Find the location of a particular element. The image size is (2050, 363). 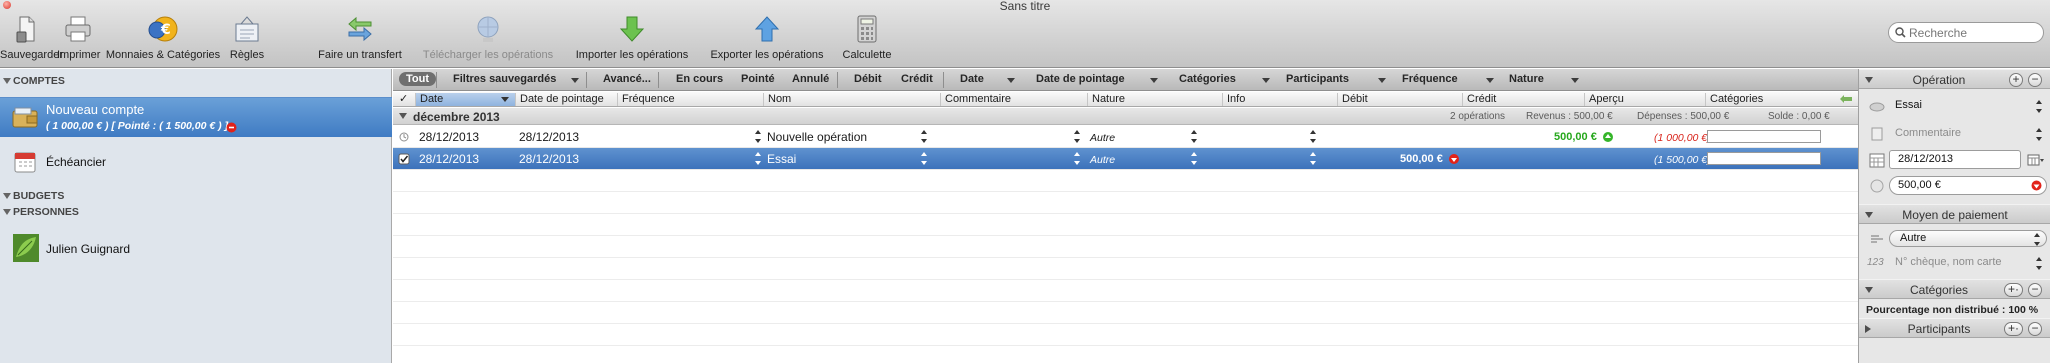

column-nom: Nom is located at coordinates (851, 99).